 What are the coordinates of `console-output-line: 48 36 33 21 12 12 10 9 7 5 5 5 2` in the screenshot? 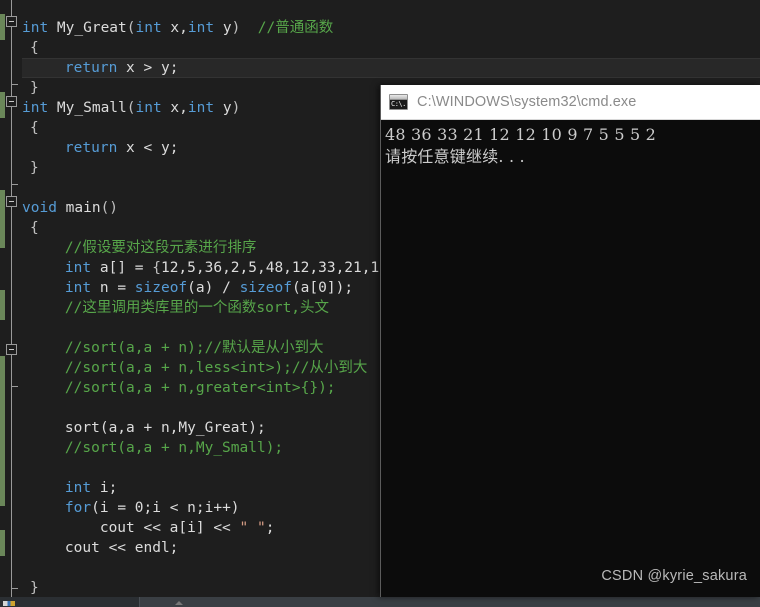 It's located at (521, 134).